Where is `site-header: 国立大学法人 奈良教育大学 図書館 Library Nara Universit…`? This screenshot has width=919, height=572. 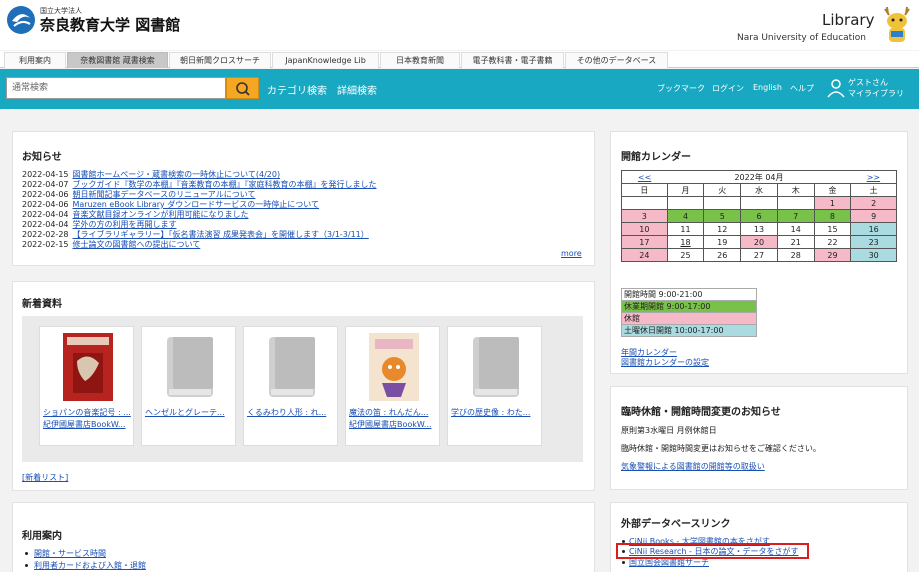
site-header: 国立大学法人 奈良教育大学 図書館 Library Nara Universit… is located at coordinates (459, 25).